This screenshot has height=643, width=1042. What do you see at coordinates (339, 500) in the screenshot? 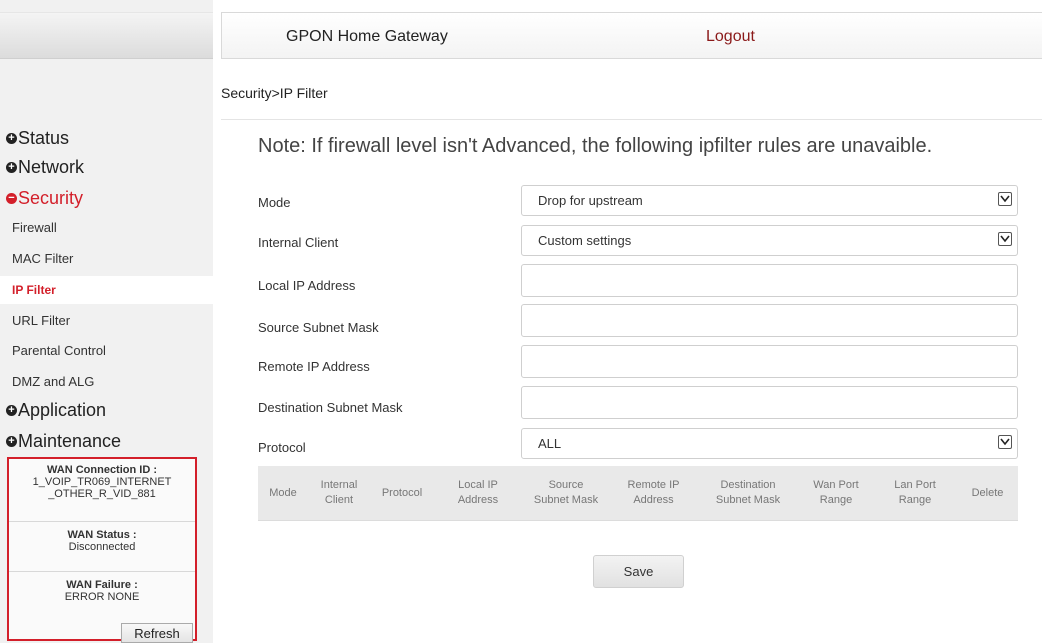
I see `column-header-text-line: Client` at bounding box center [339, 500].